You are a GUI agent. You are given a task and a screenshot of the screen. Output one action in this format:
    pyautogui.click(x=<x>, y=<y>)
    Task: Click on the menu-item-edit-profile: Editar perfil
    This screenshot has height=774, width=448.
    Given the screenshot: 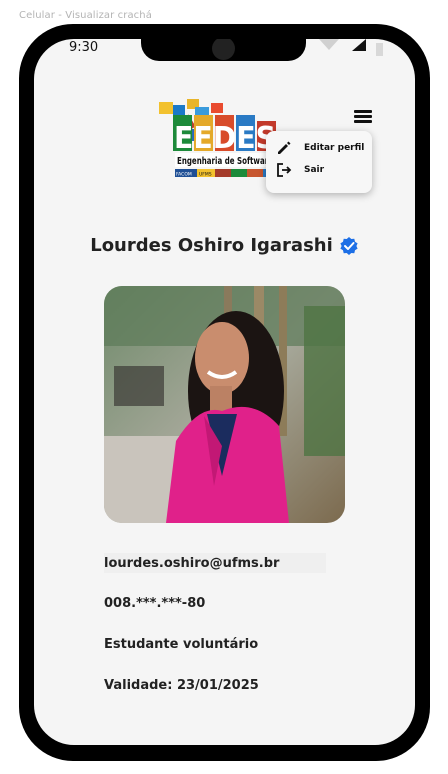 What is the action you would take?
    pyautogui.click(x=324, y=148)
    